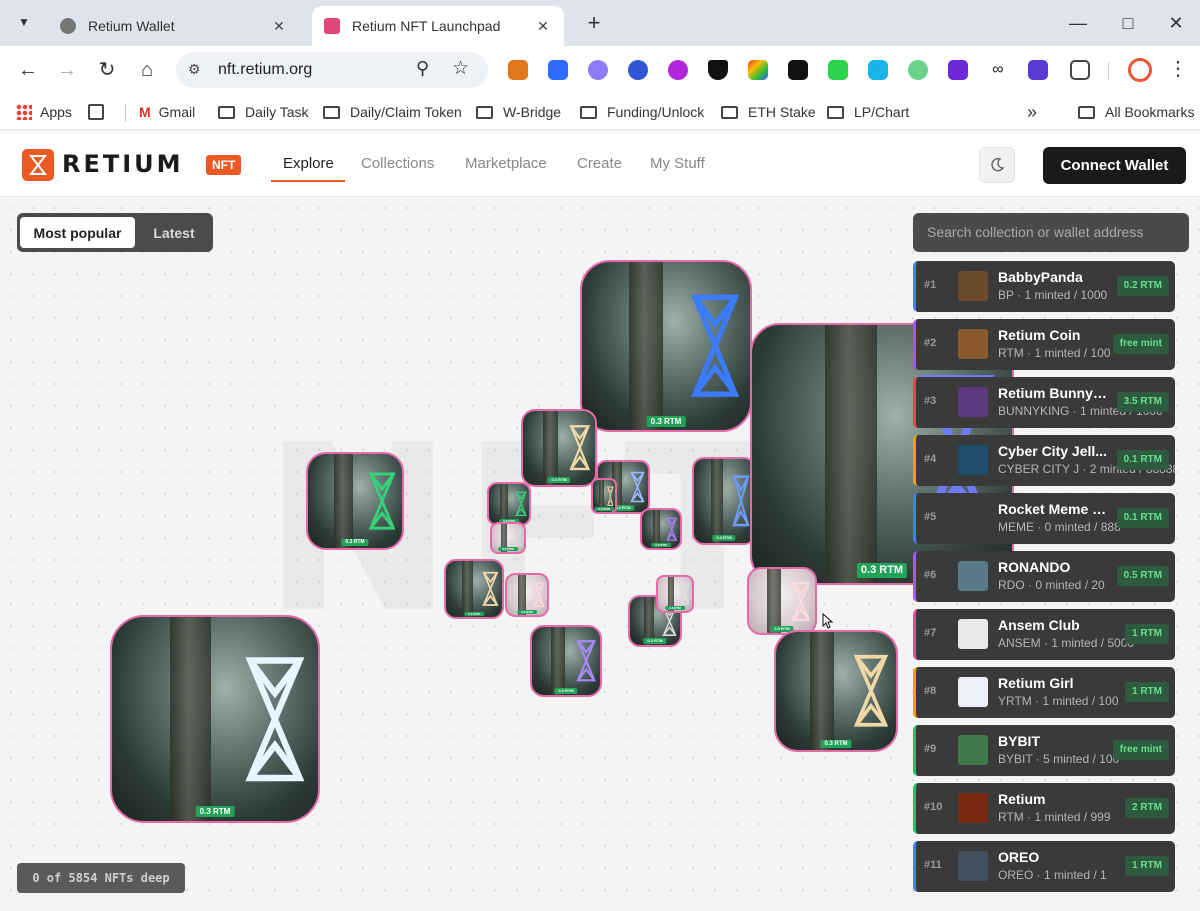 This screenshot has width=1200, height=911. What do you see at coordinates (107, 70) in the screenshot?
I see `reload-icon: ↻` at bounding box center [107, 70].